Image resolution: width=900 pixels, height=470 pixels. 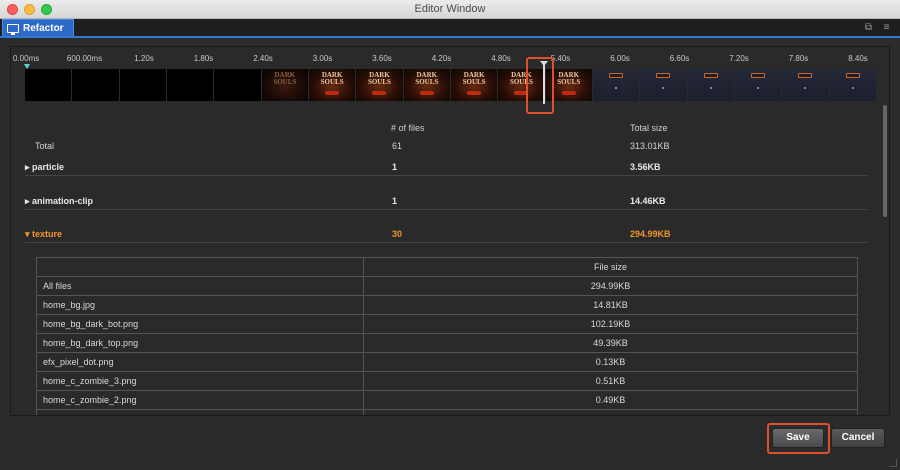 I want to click on group-name: animation-clip, so click(x=63, y=201).